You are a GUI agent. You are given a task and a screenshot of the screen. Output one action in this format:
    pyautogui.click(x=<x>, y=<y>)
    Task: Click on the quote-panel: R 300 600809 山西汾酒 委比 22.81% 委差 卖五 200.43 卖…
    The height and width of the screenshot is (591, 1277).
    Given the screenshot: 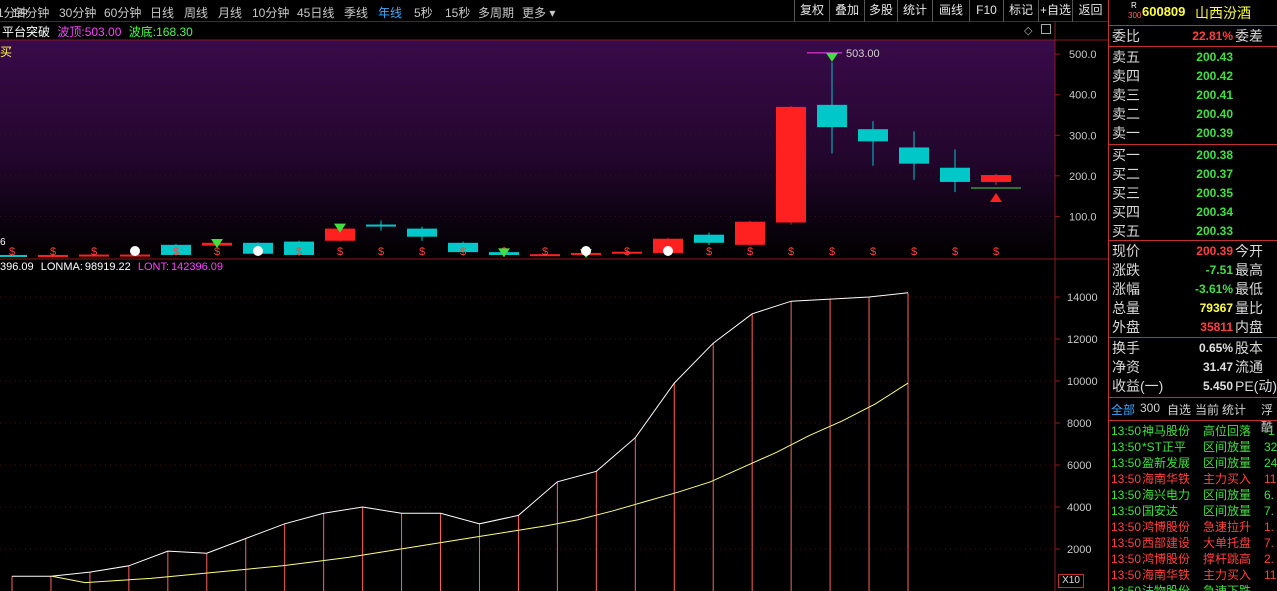 What is the action you would take?
    pyautogui.click(x=1192, y=295)
    